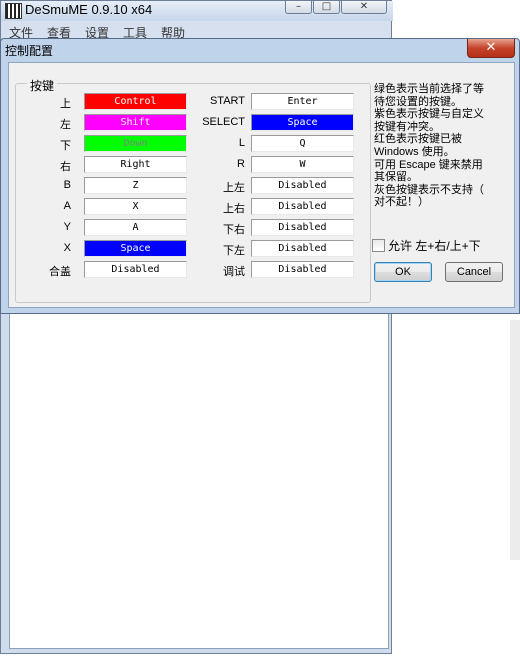  Describe the element at coordinates (234, 188) in the screenshot. I see `right-key-label: 上左` at that location.